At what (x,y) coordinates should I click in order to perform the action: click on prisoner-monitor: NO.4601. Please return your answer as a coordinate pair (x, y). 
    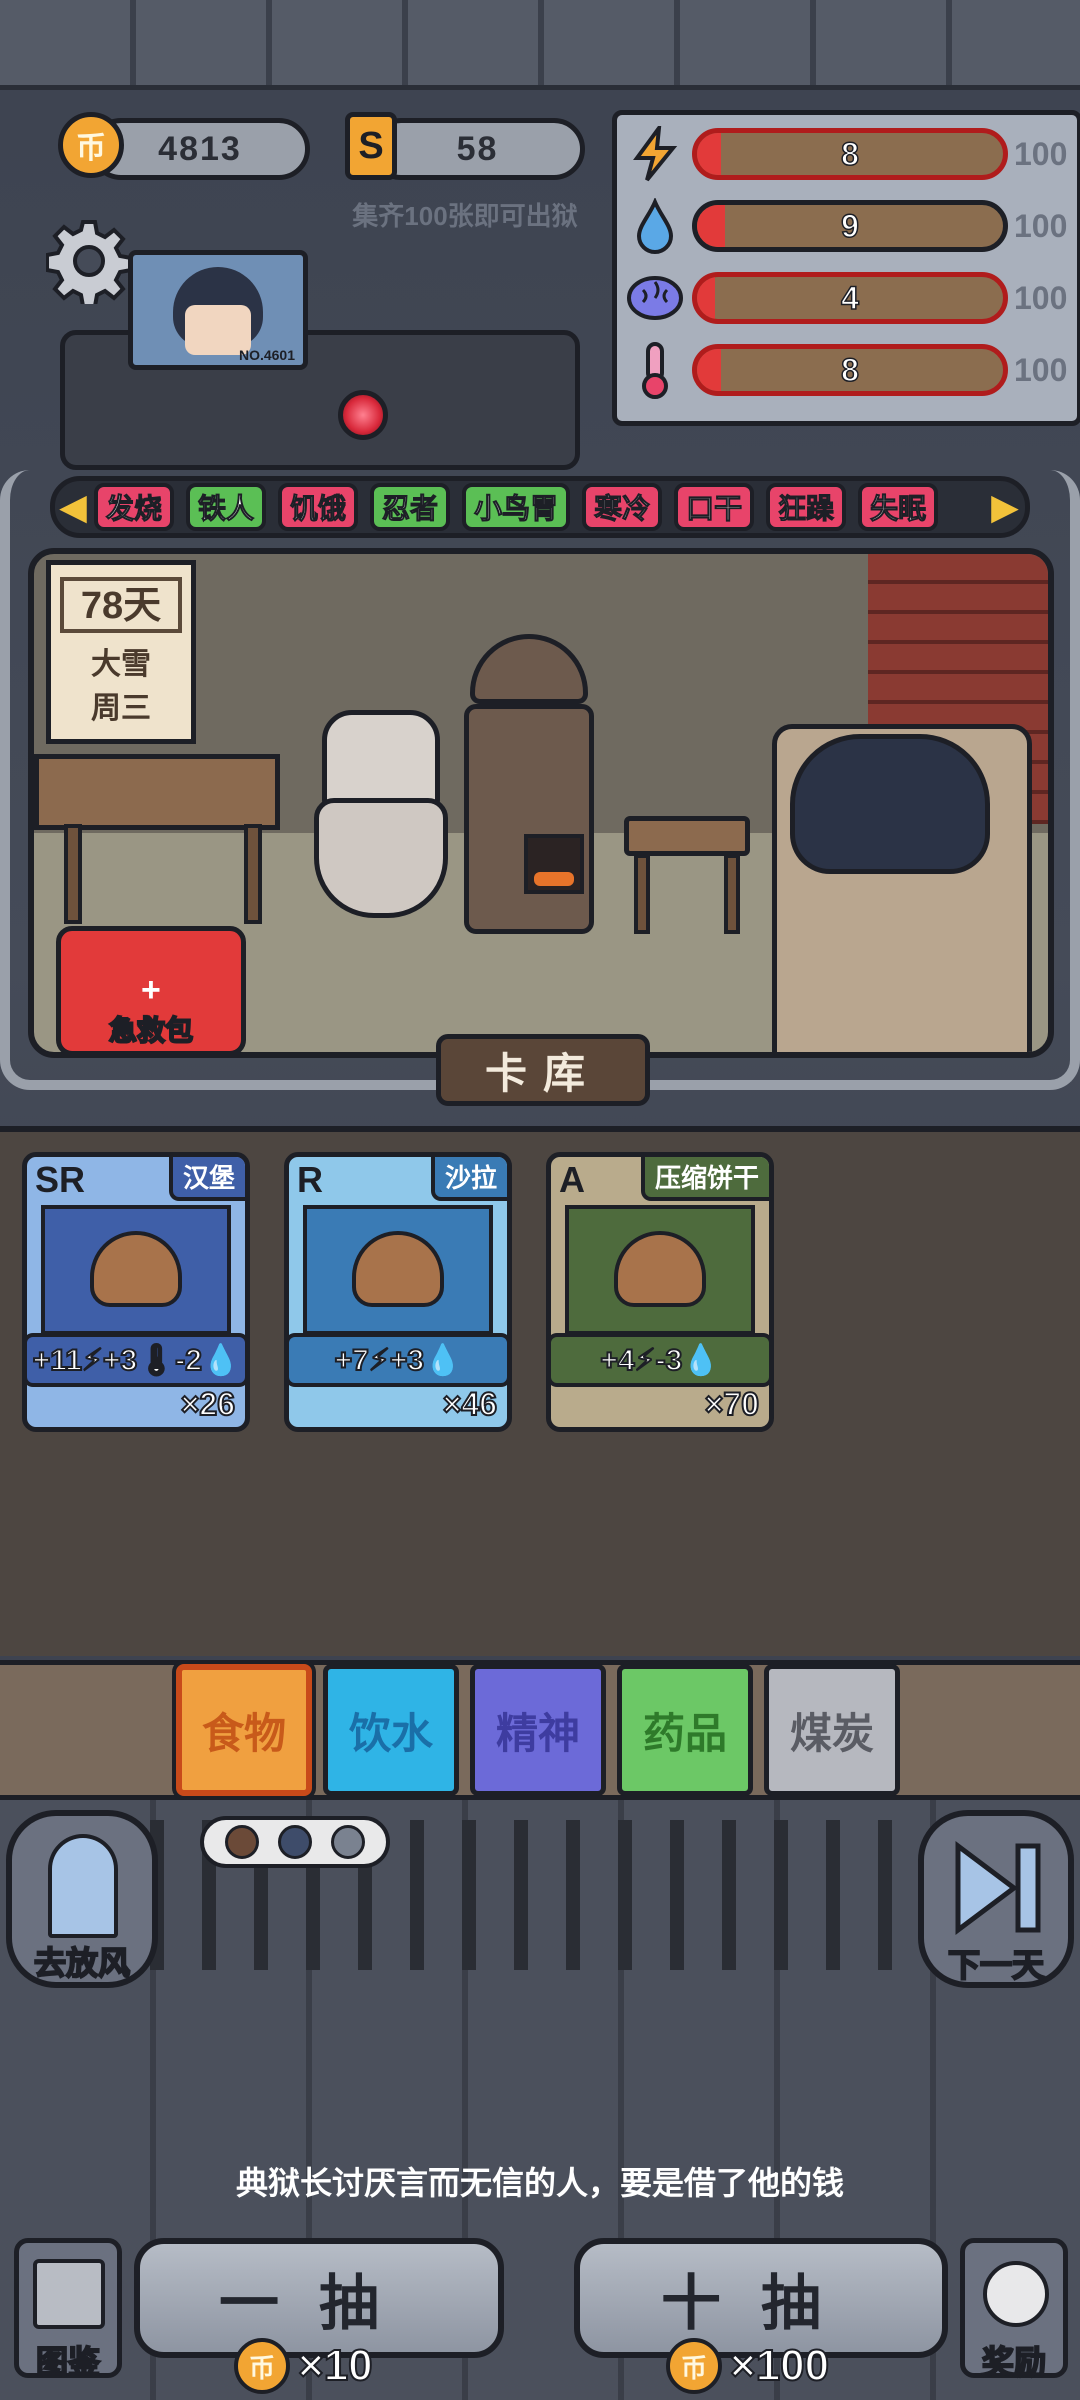
    Looking at the image, I should click on (218, 310).